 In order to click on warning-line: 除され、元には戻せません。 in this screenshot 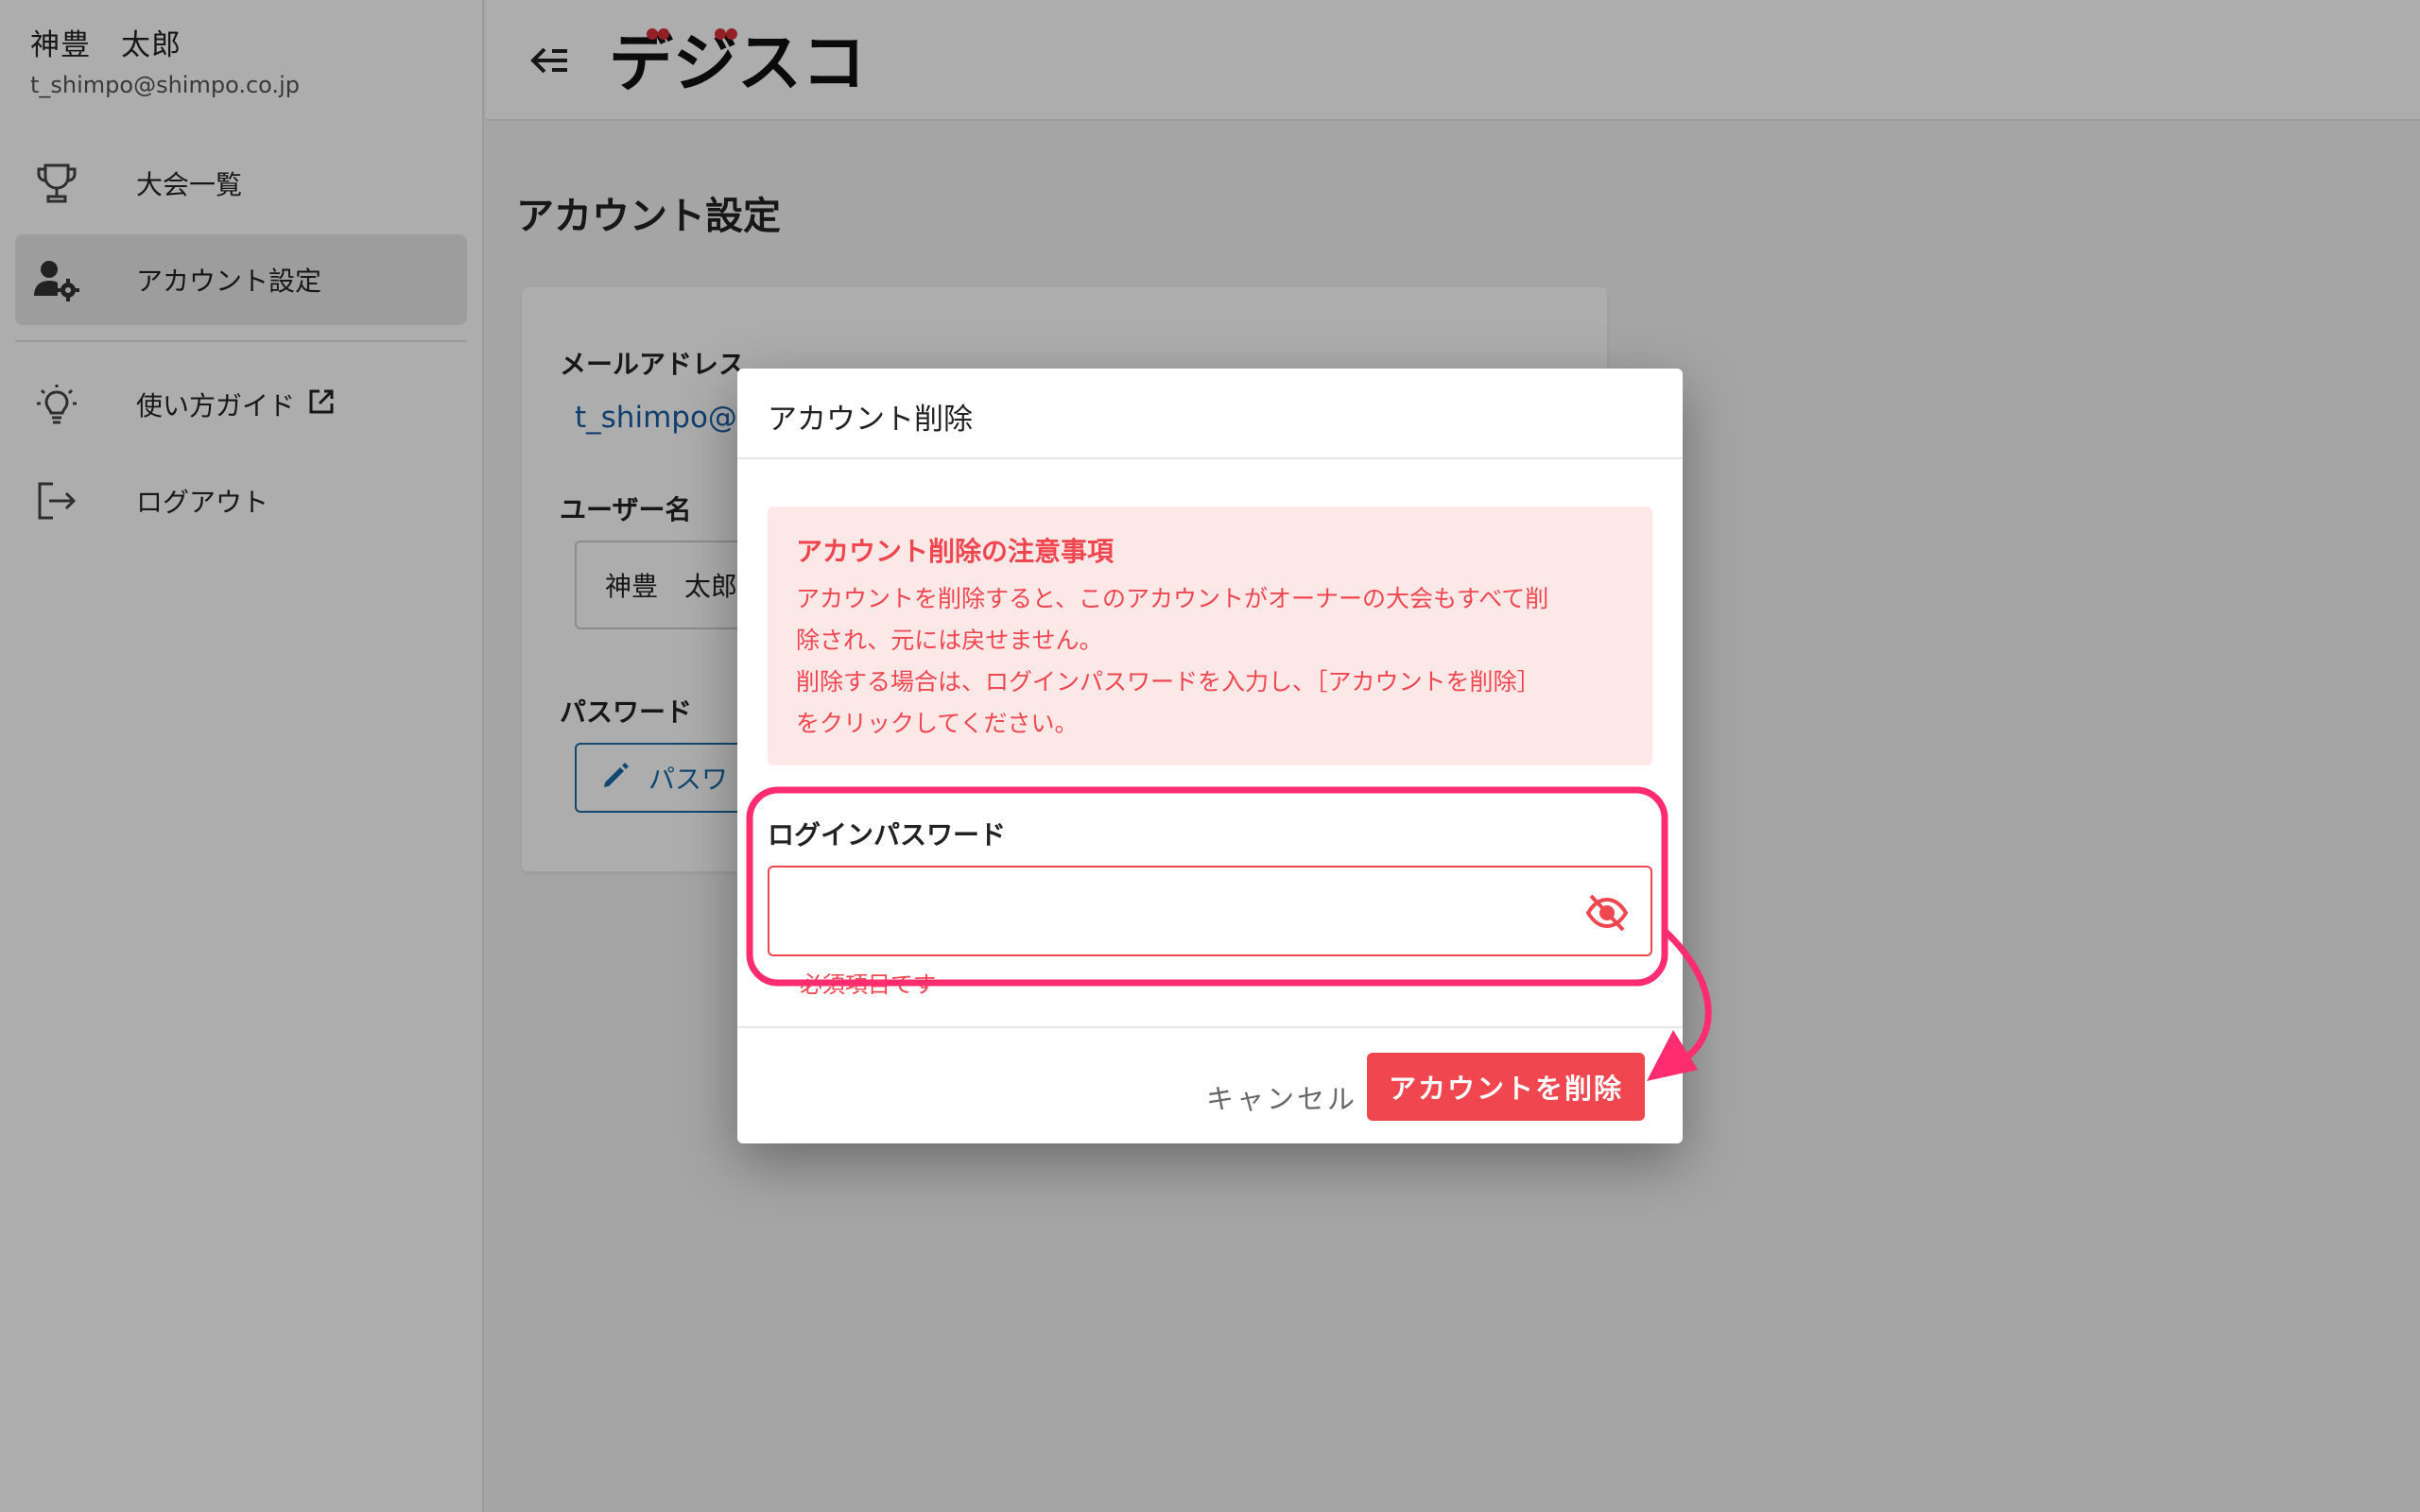, I will do `click(949, 640)`.